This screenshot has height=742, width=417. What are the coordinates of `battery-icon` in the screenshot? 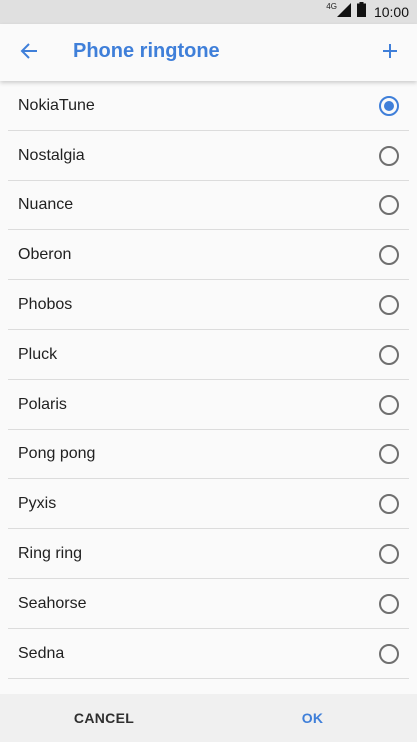 It's located at (361, 12).